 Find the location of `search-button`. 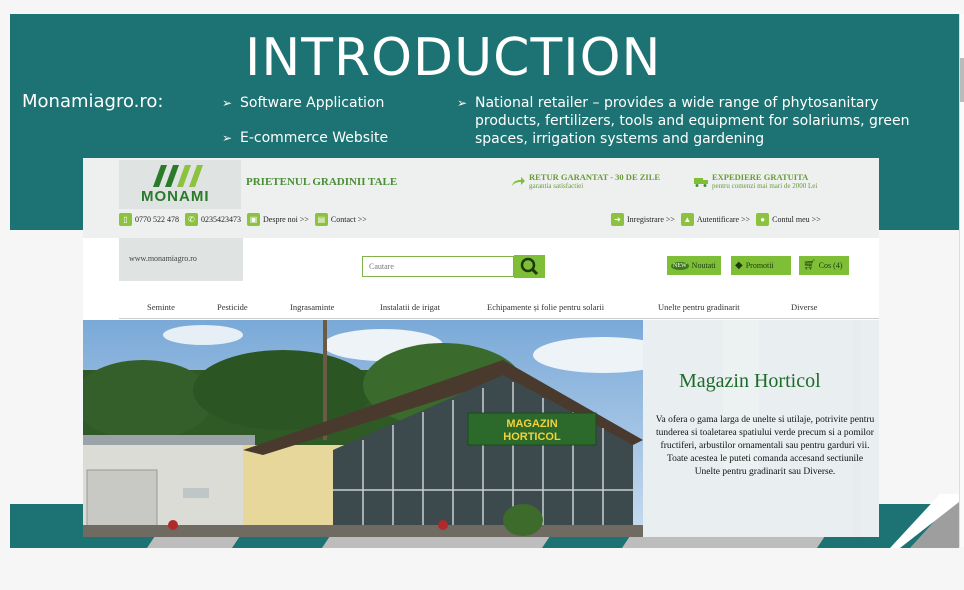

search-button is located at coordinates (529, 266).